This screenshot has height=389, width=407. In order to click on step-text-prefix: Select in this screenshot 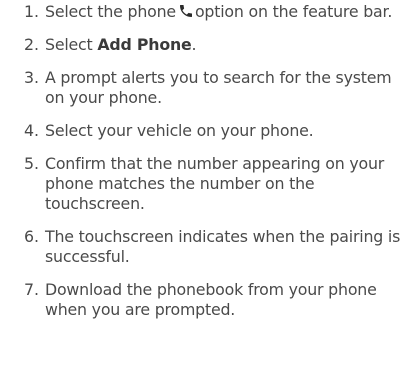, I will do `click(71, 44)`.